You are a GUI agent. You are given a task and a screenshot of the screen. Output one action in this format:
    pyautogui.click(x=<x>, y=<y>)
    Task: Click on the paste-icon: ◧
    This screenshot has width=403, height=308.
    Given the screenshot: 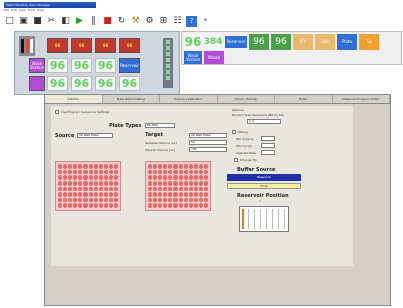 What is the action you would take?
    pyautogui.click(x=65, y=21)
    